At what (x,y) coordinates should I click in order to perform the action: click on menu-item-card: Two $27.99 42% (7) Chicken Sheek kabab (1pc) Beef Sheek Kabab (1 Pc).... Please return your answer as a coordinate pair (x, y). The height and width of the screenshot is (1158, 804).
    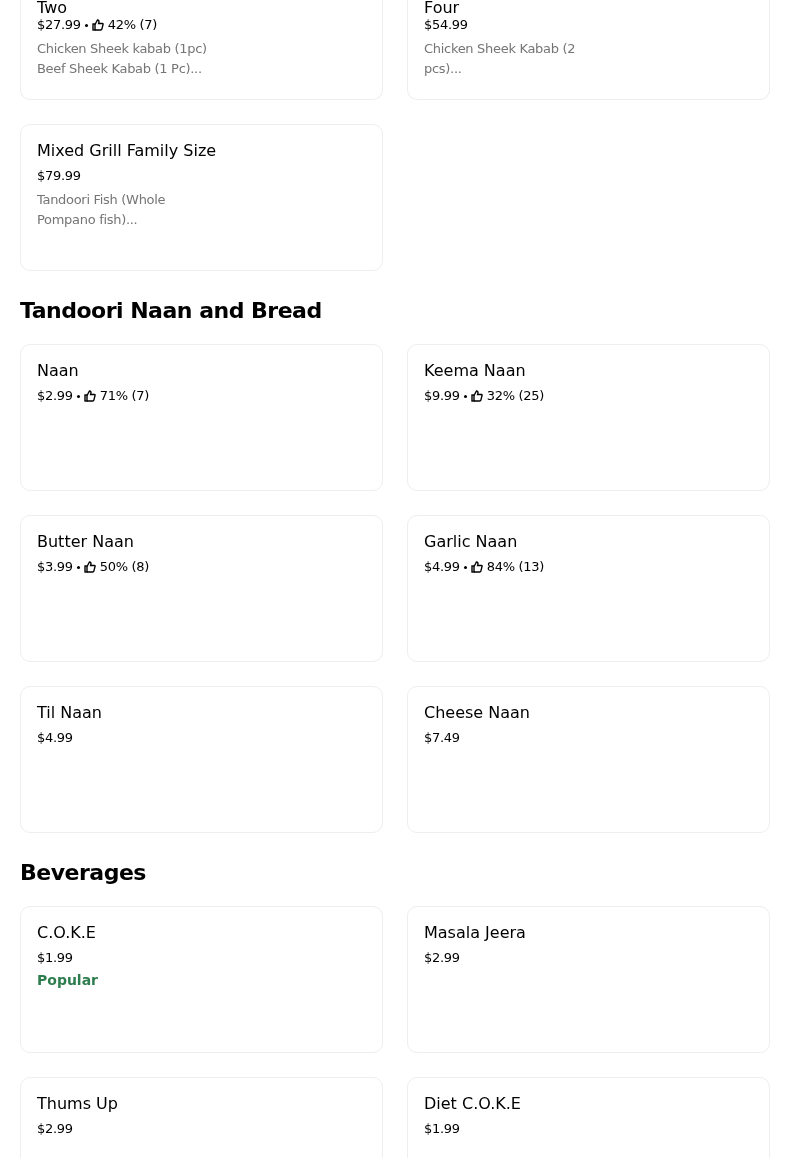
    Looking at the image, I should click on (201, 50).